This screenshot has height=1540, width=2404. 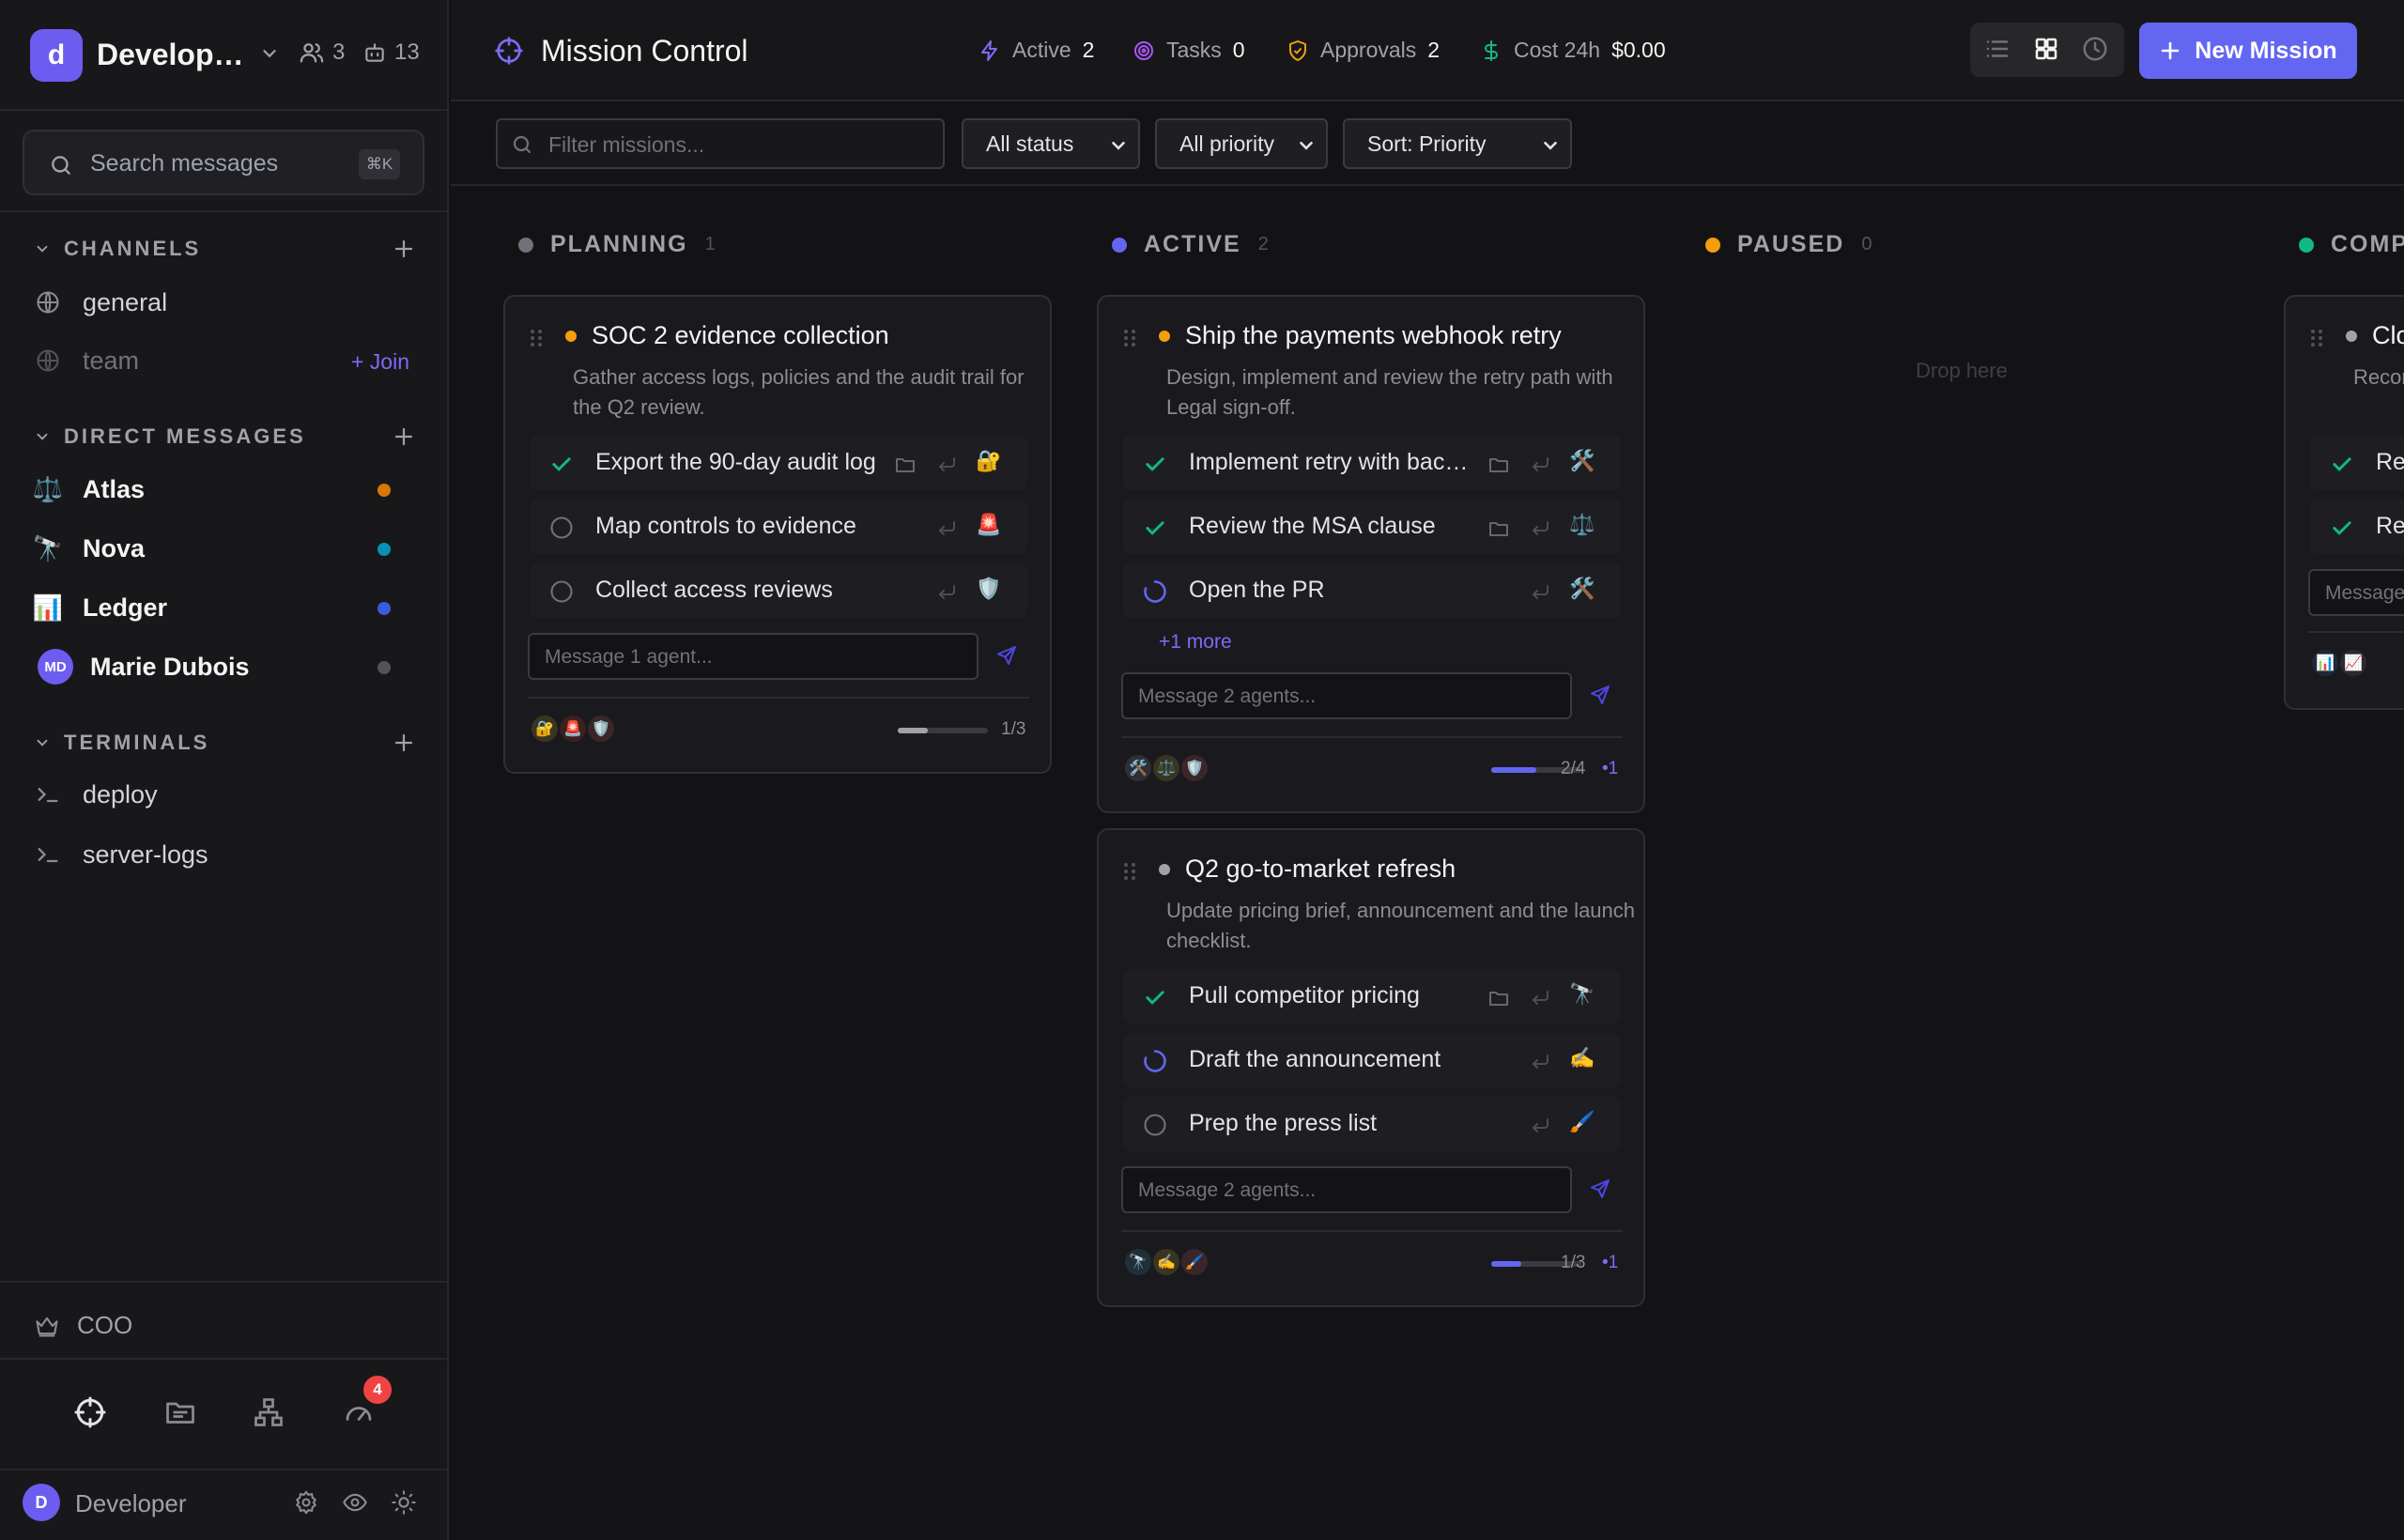 What do you see at coordinates (225, 489) in the screenshot?
I see `dm-atlas: ⚖️ Atlas` at bounding box center [225, 489].